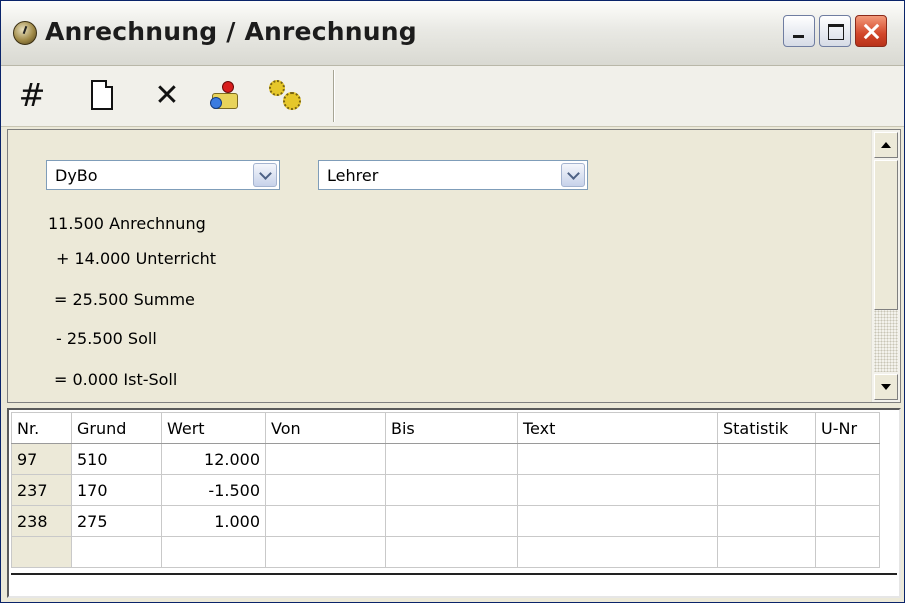  I want to click on toolbar: # ✕, so click(452, 96).